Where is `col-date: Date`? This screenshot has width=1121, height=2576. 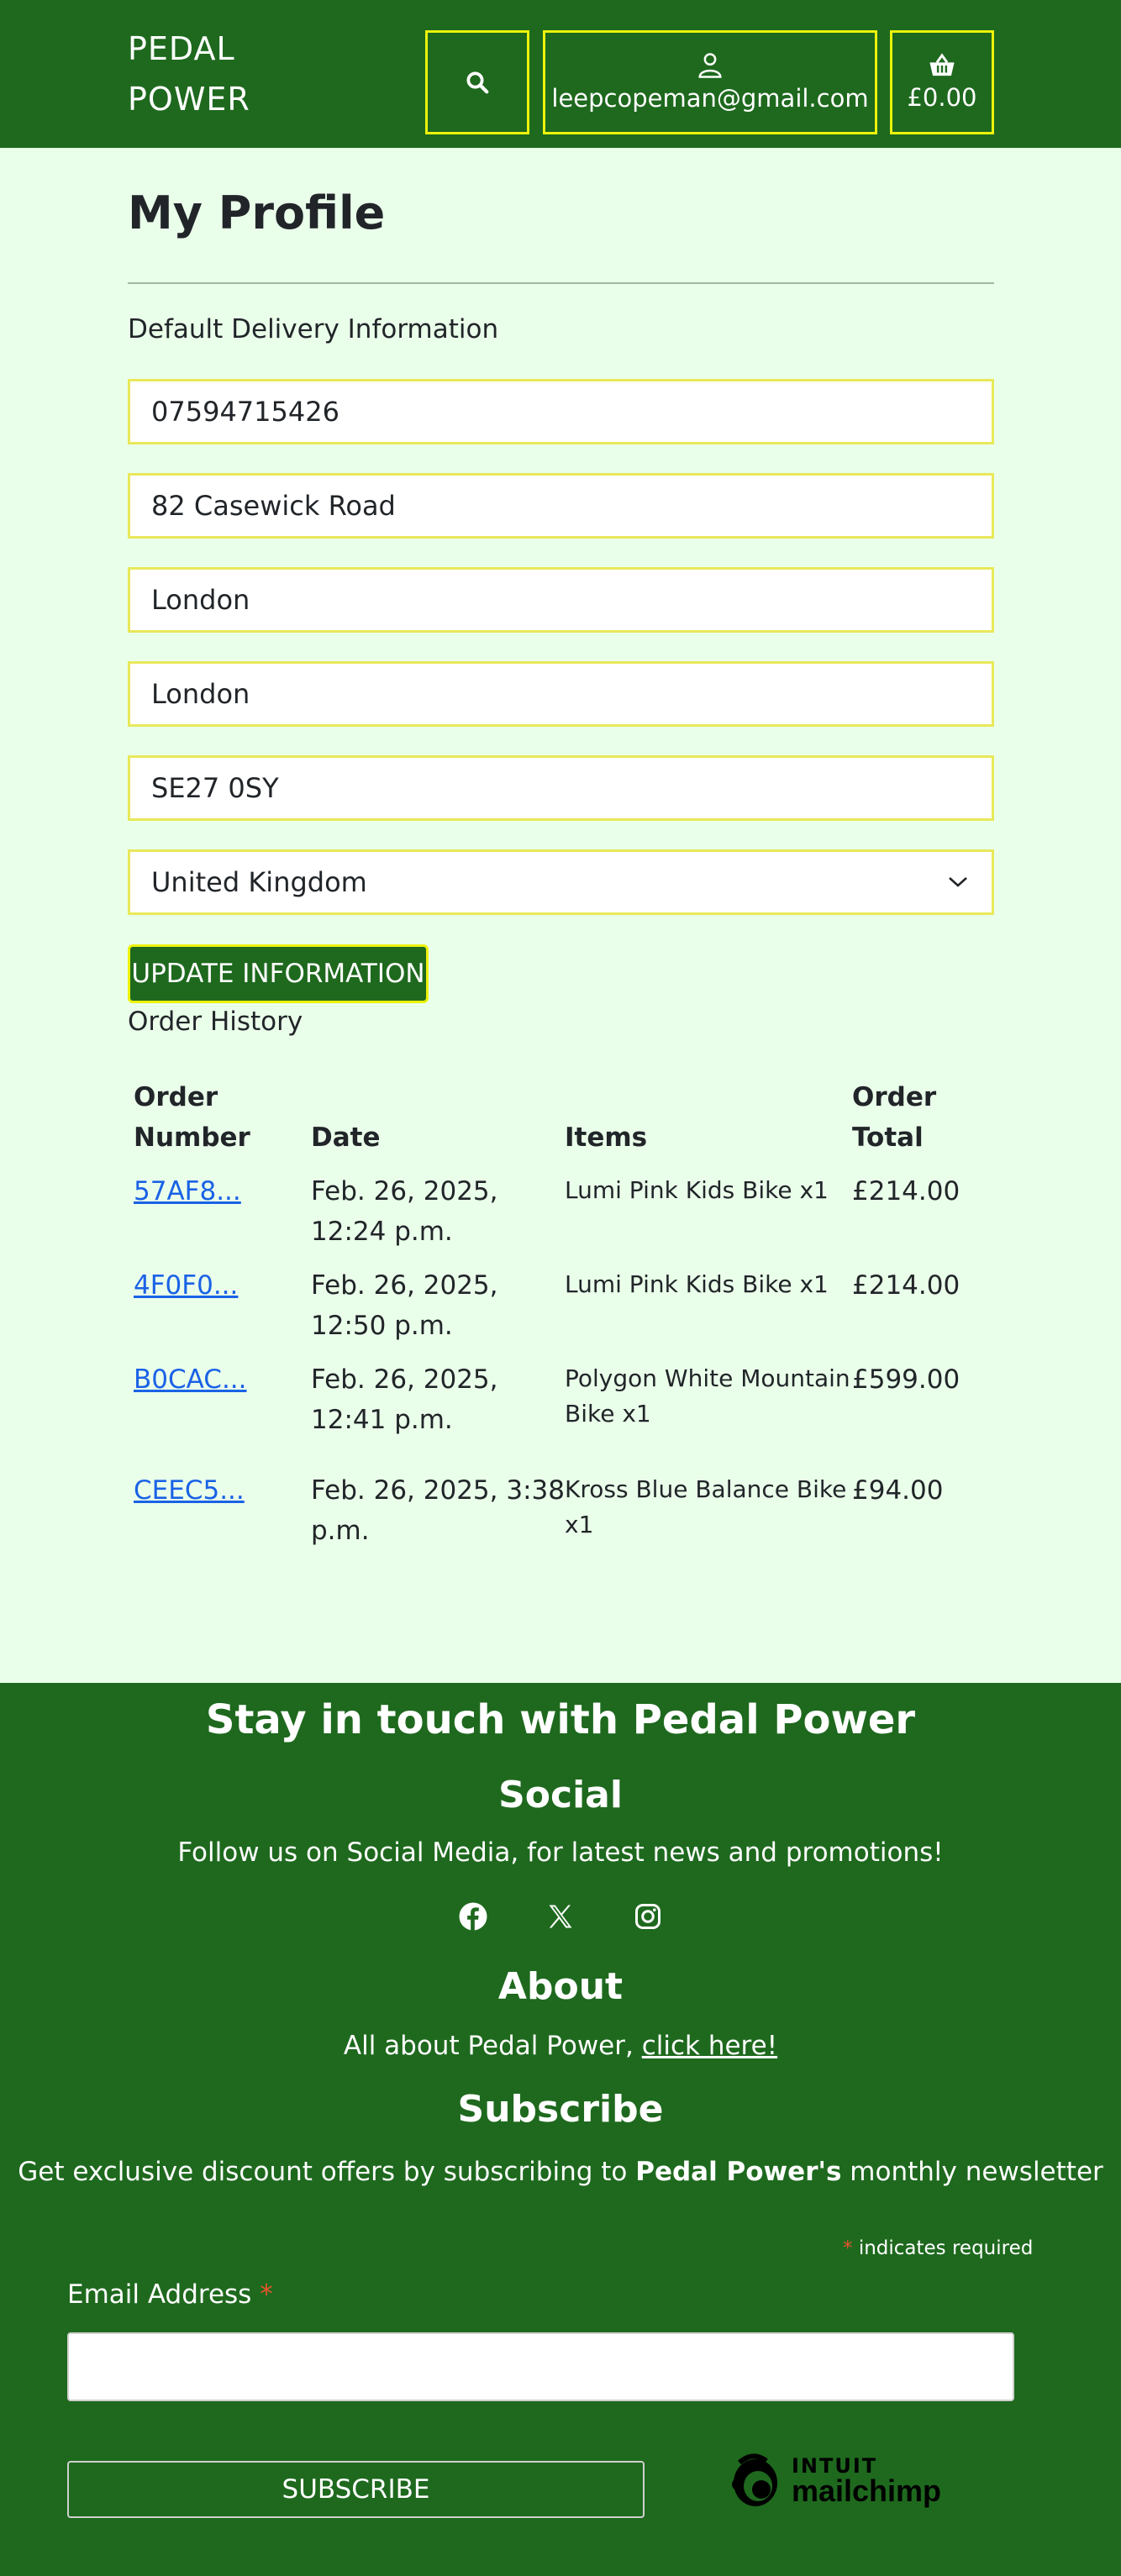 col-date: Date is located at coordinates (346, 1137).